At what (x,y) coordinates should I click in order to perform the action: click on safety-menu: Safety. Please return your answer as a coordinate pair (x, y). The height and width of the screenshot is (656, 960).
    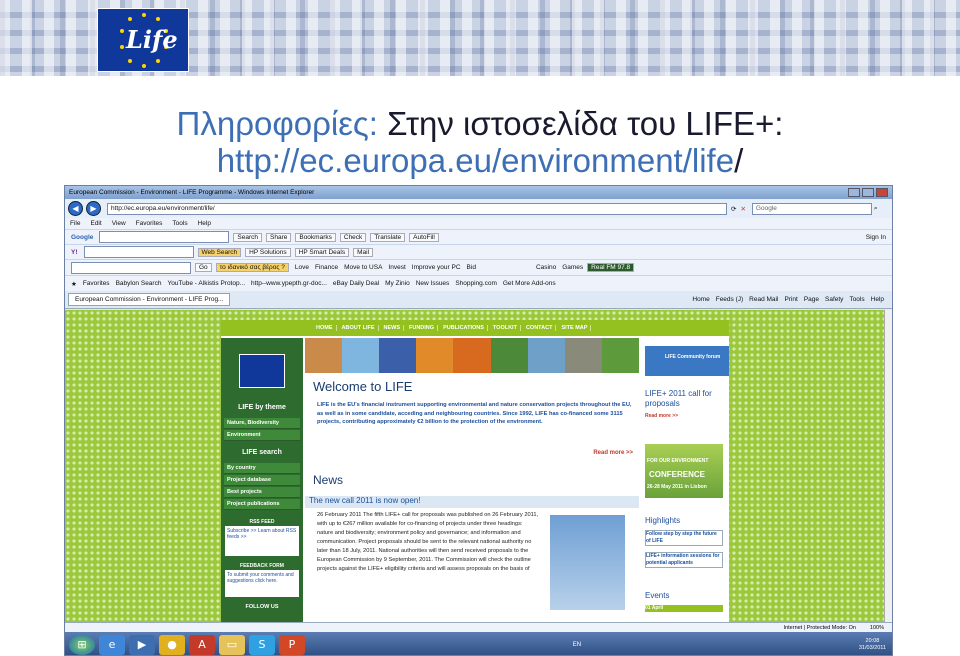
    Looking at the image, I should click on (834, 299).